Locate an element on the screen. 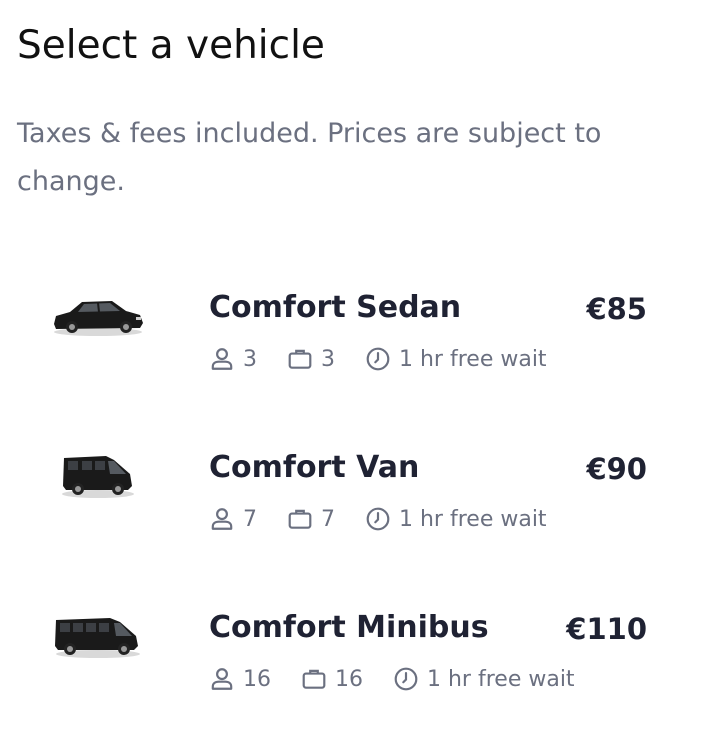 This screenshot has width=710, height=742. vehicle-name: Comfort Van is located at coordinates (314, 467).